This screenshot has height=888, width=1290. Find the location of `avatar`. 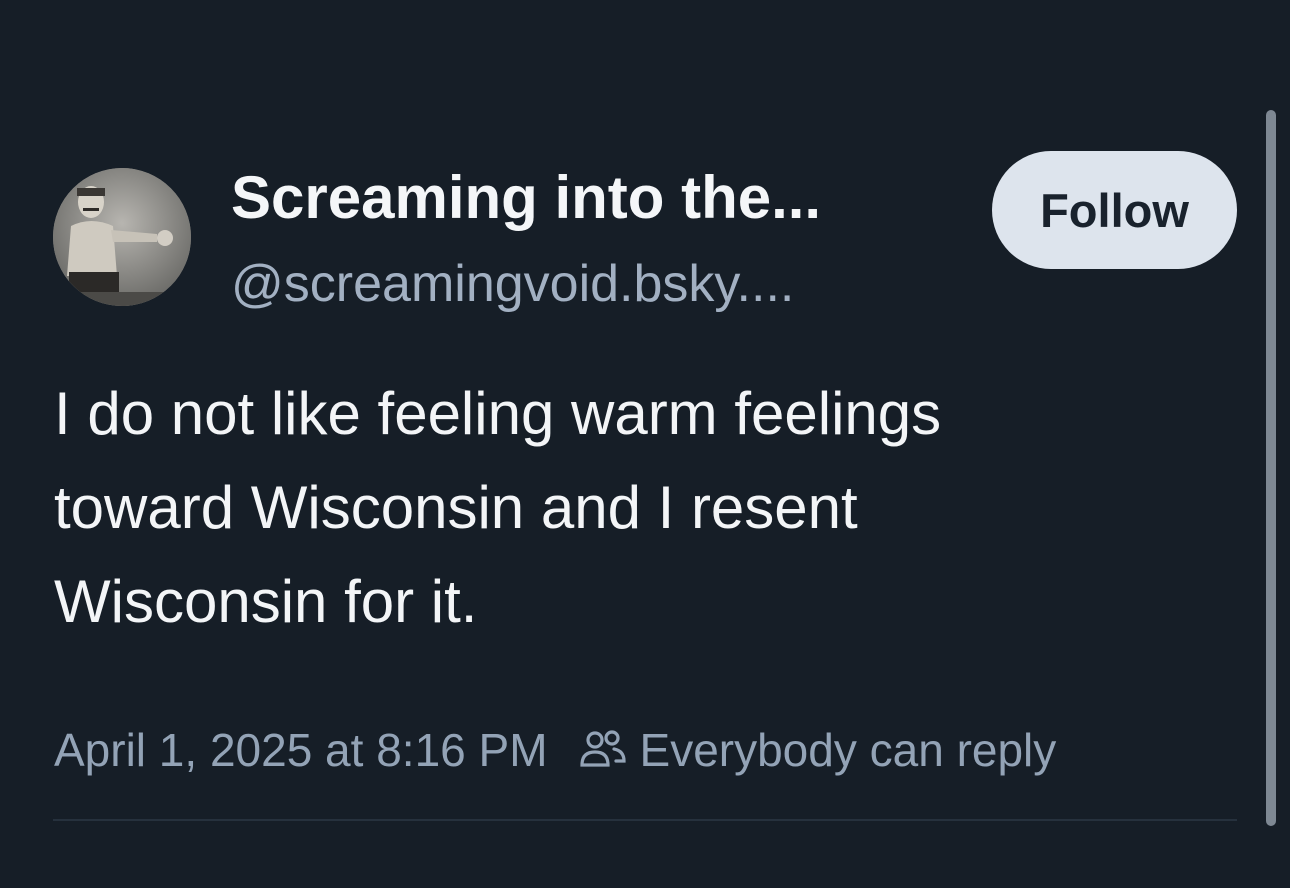

avatar is located at coordinates (122, 237).